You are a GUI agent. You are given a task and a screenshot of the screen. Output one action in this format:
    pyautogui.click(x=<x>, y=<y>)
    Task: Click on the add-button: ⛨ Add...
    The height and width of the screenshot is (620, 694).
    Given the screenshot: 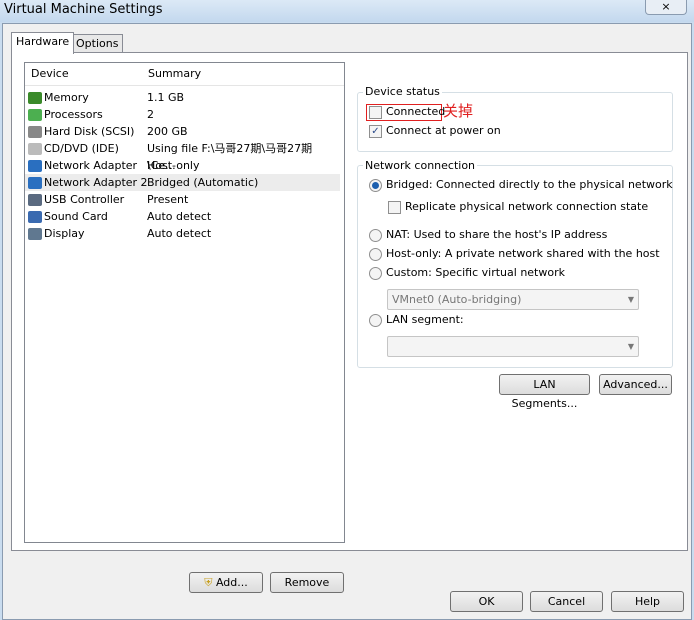 What is the action you would take?
    pyautogui.click(x=226, y=582)
    